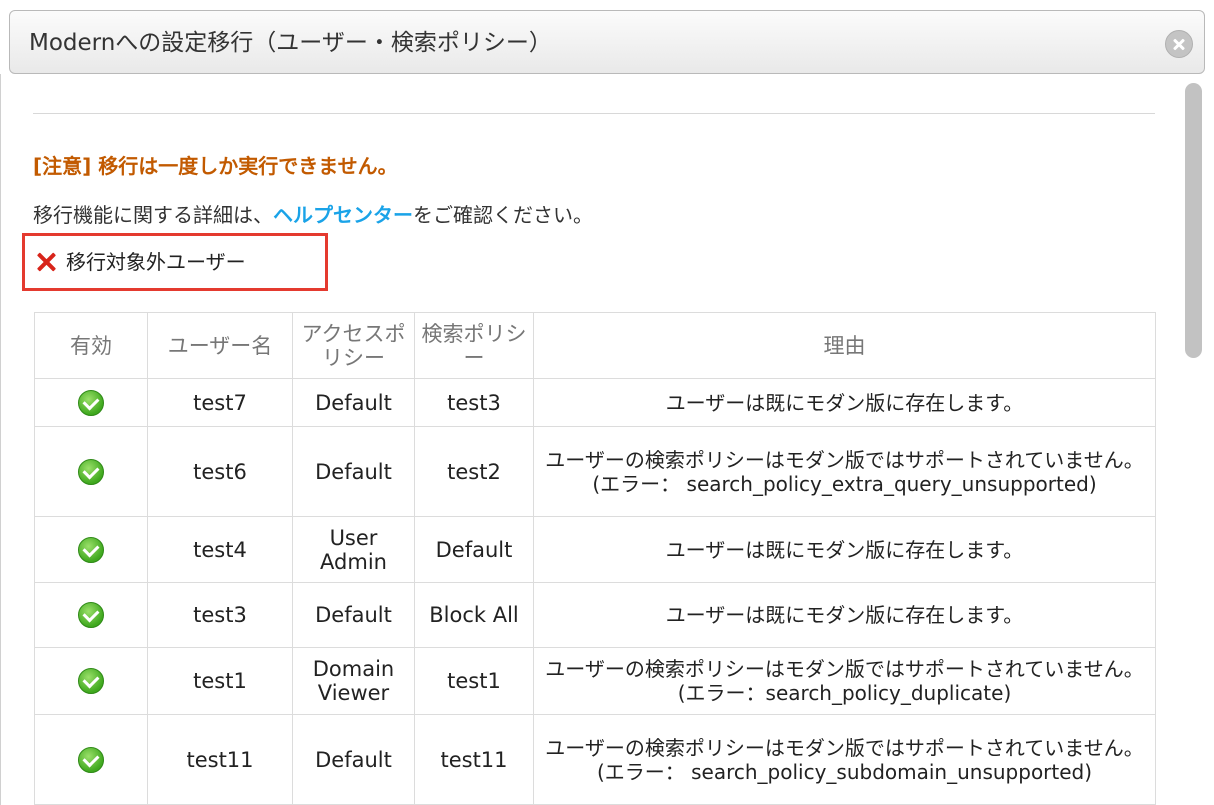  Describe the element at coordinates (353, 345) in the screenshot. I see `column-header-access-policy: アクセスポリシー` at that location.